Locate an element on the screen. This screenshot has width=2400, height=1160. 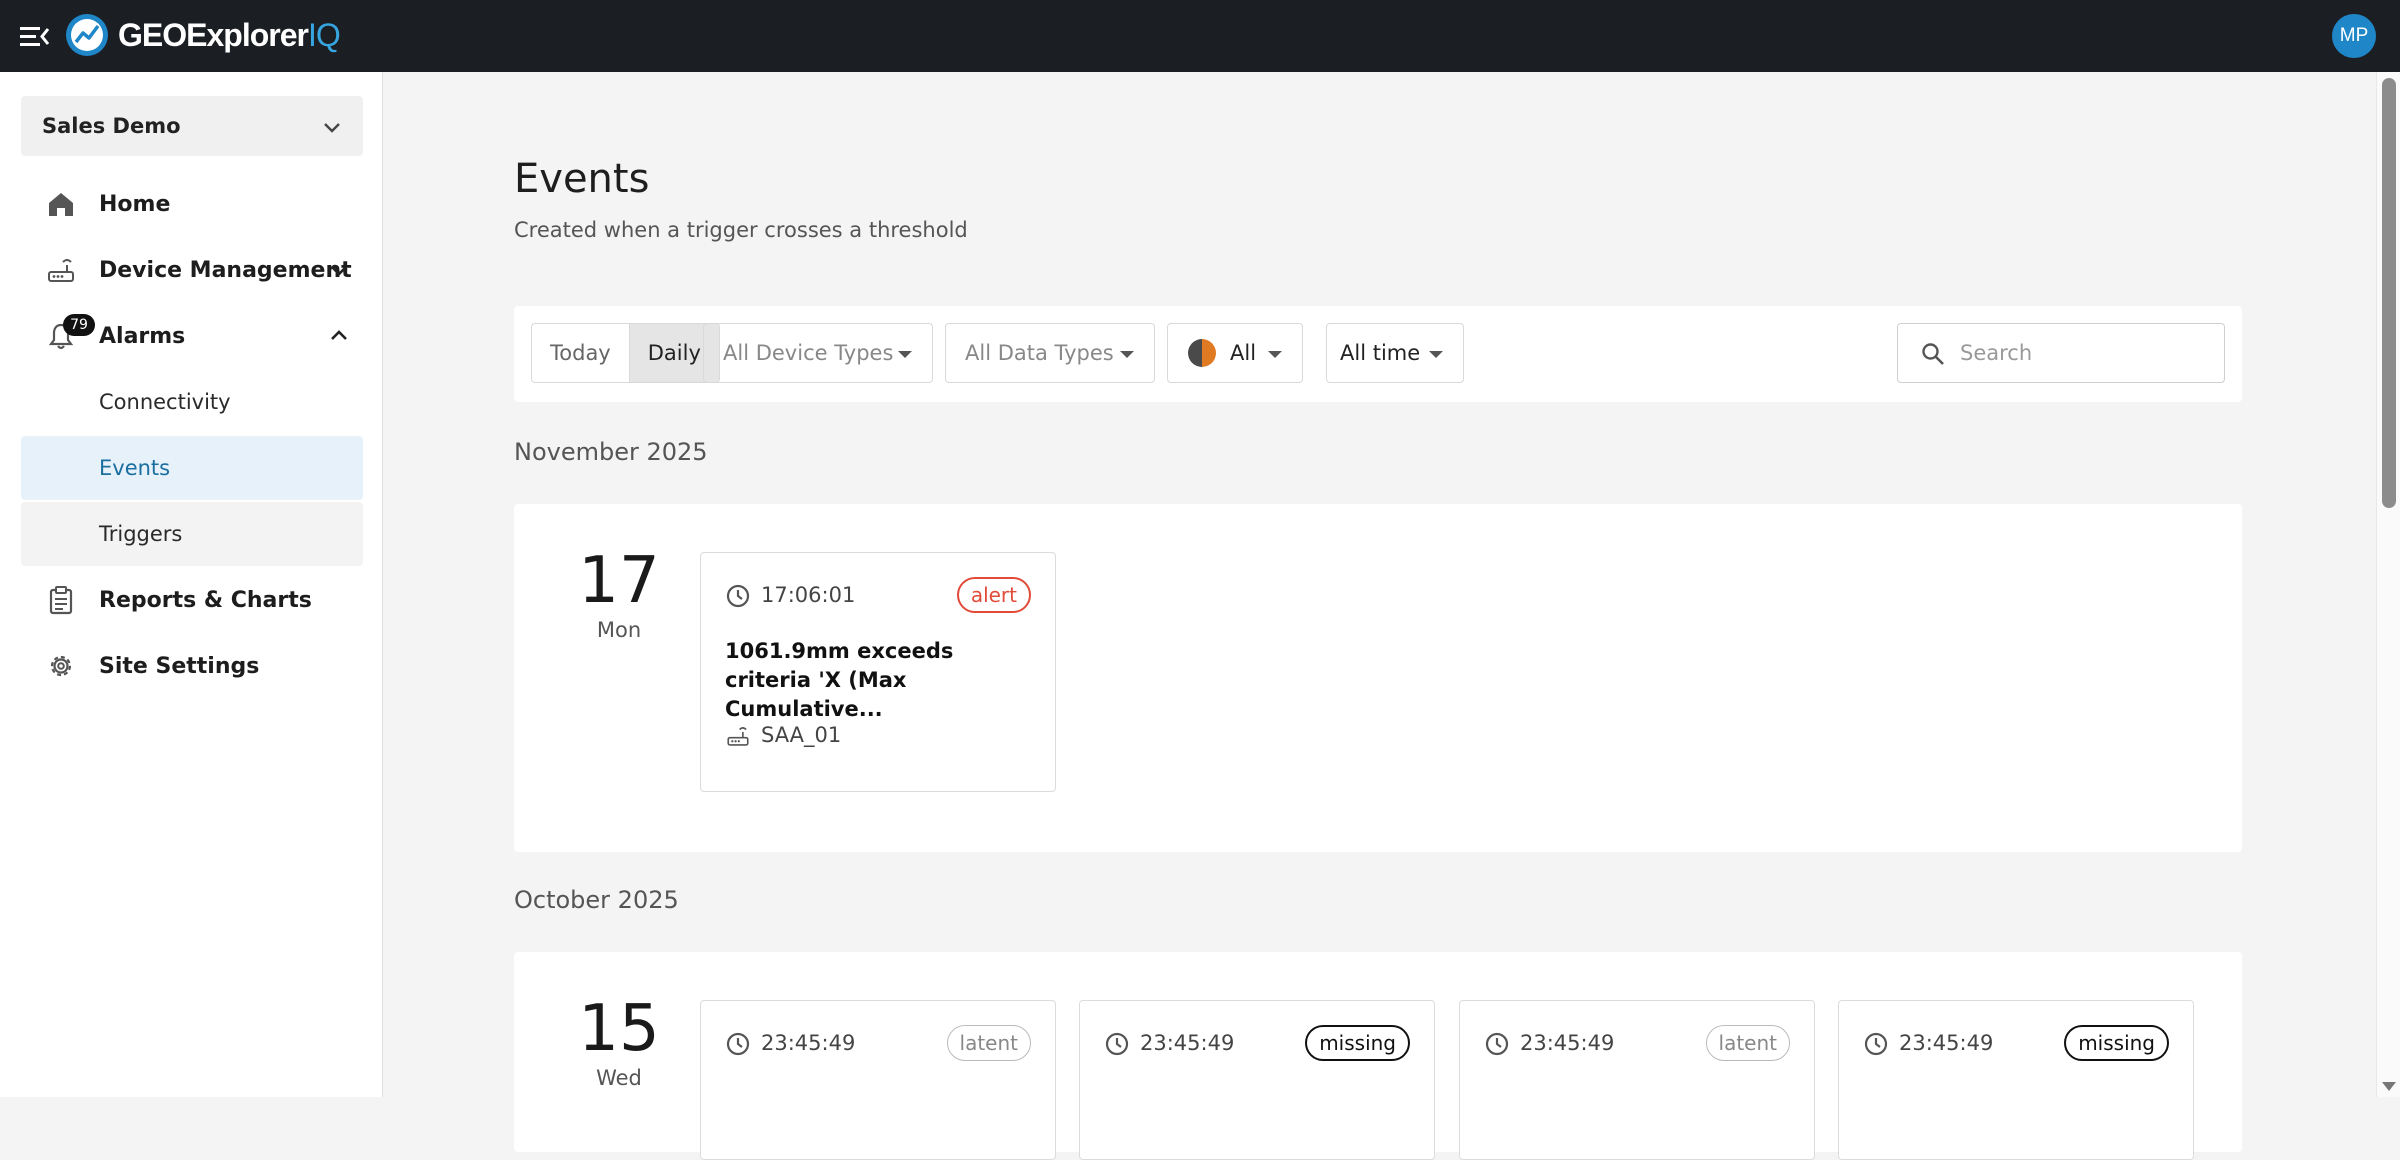
search-input is located at coordinates (2085, 353).